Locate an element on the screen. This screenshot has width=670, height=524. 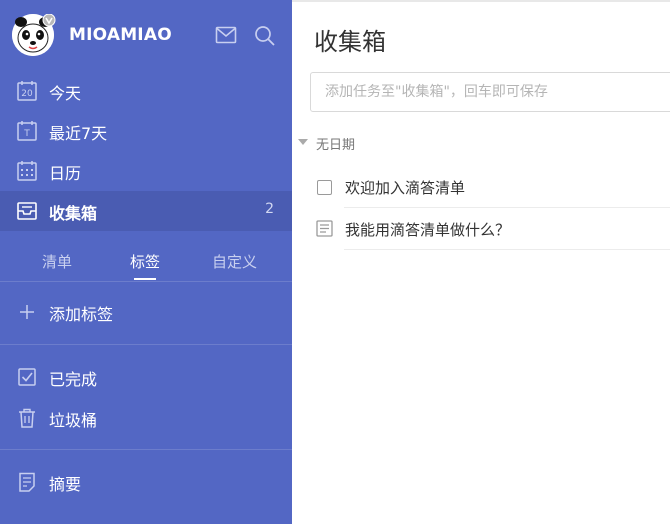
avatar is located at coordinates (34, 35).